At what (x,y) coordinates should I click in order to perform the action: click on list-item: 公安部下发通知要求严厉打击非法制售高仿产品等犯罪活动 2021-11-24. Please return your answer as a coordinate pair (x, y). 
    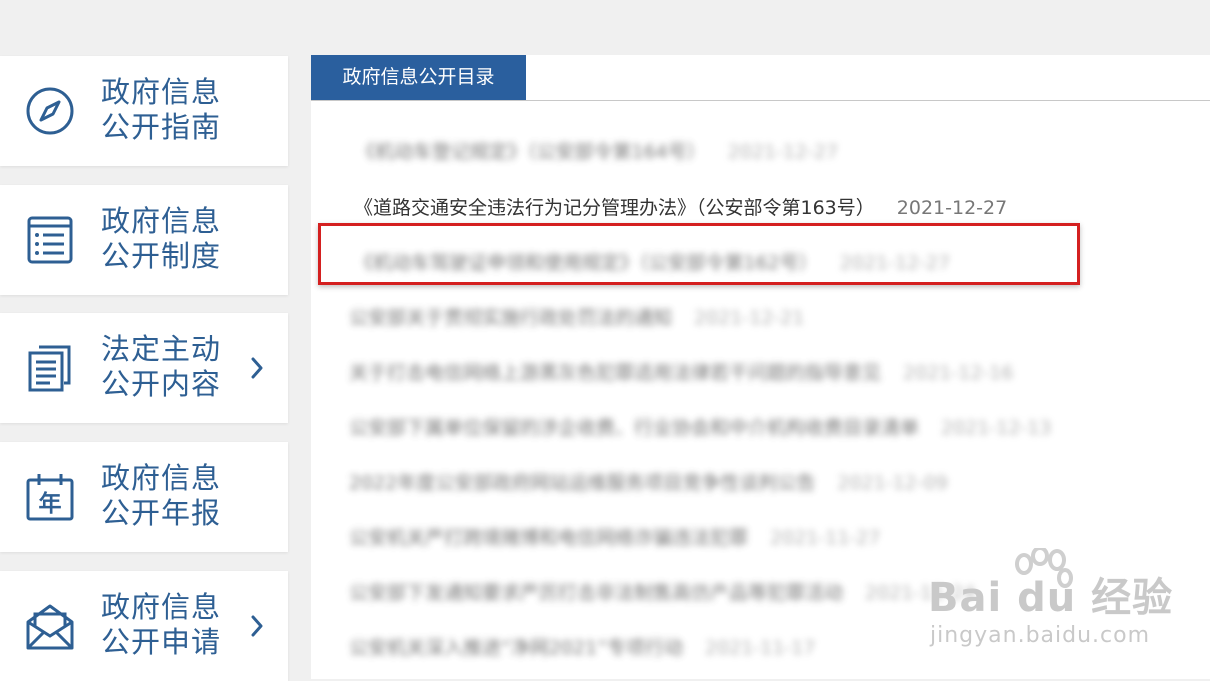
    Looking at the image, I should click on (662, 593).